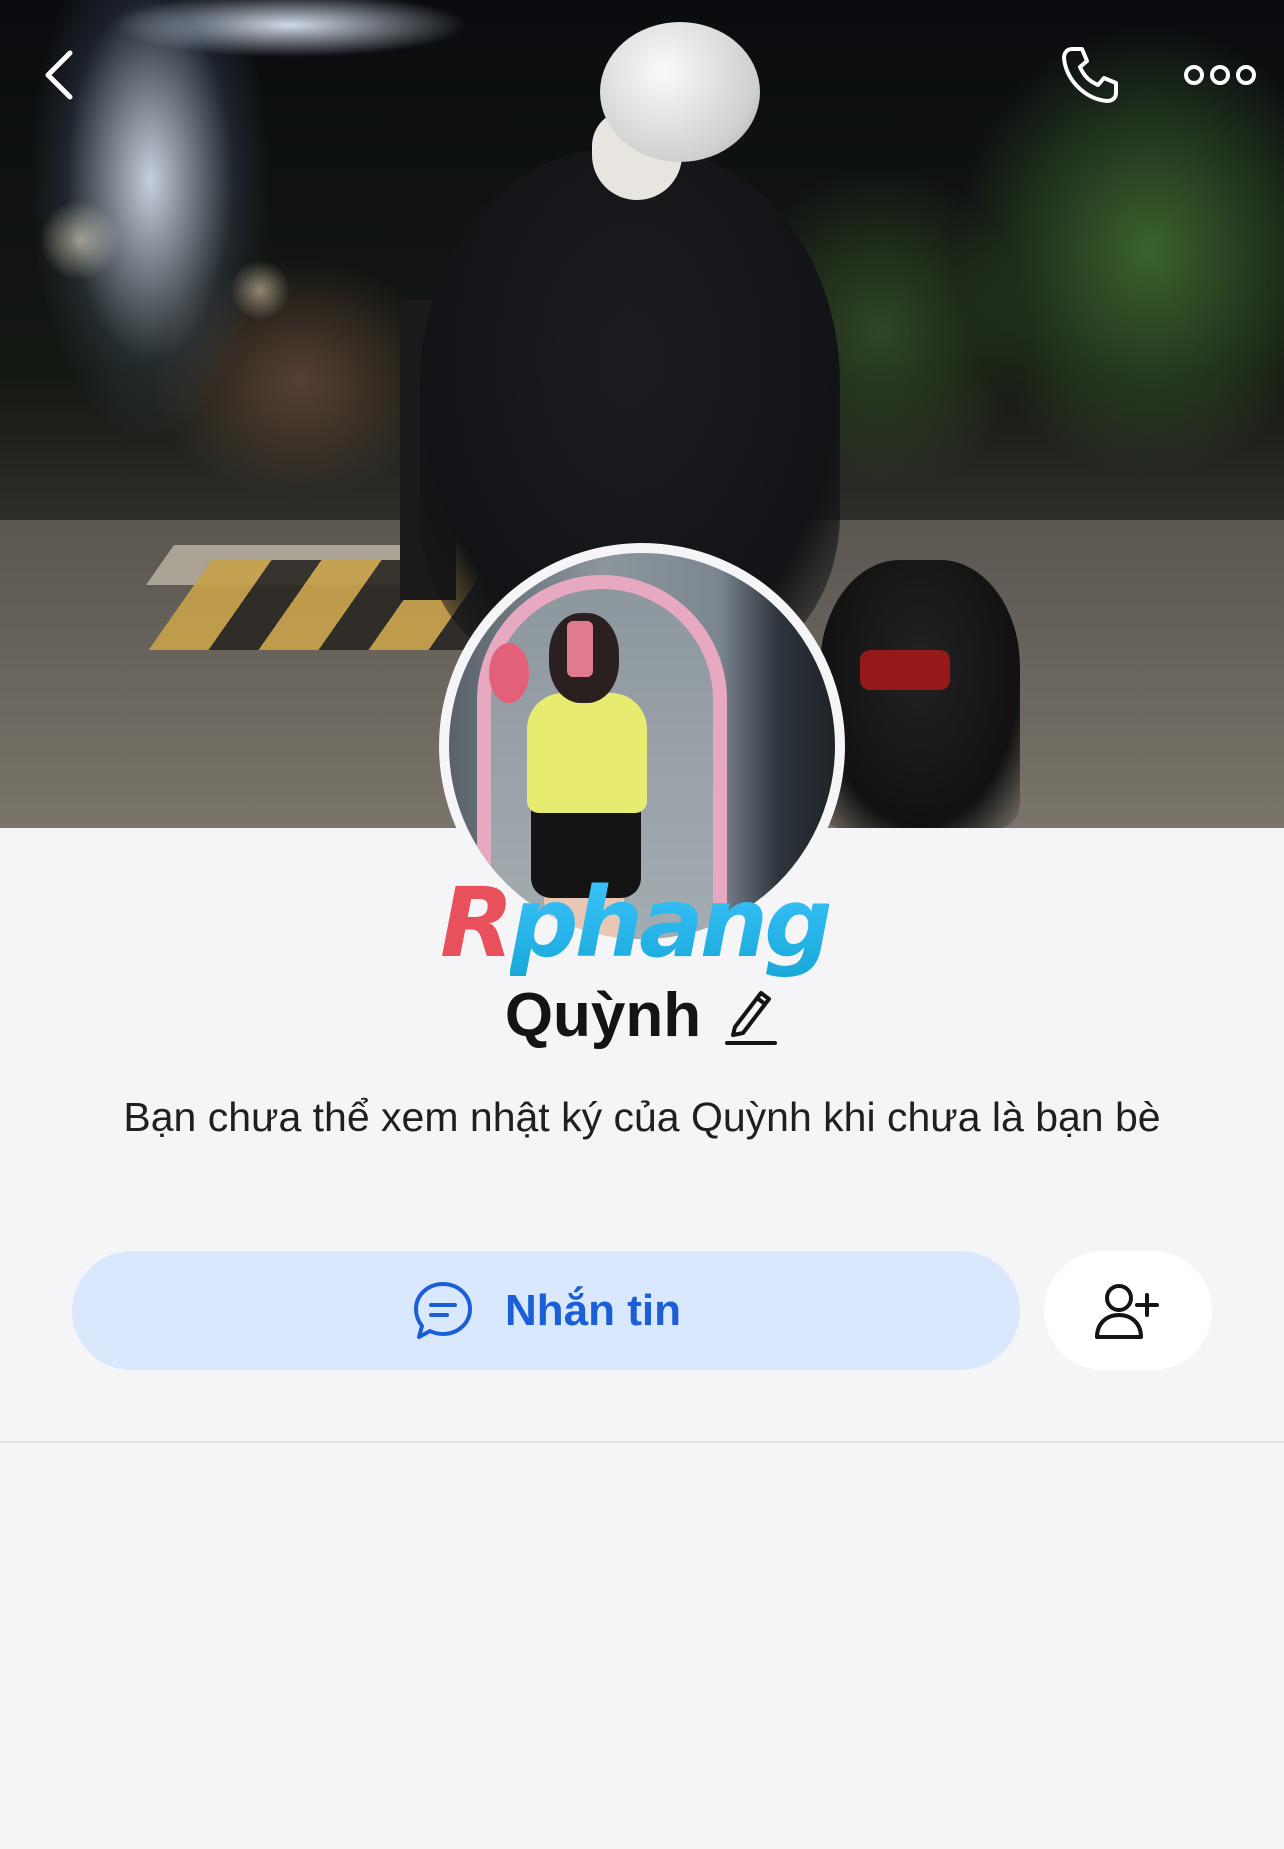 The image size is (1284, 1849). I want to click on cover-taillight, so click(905, 670).